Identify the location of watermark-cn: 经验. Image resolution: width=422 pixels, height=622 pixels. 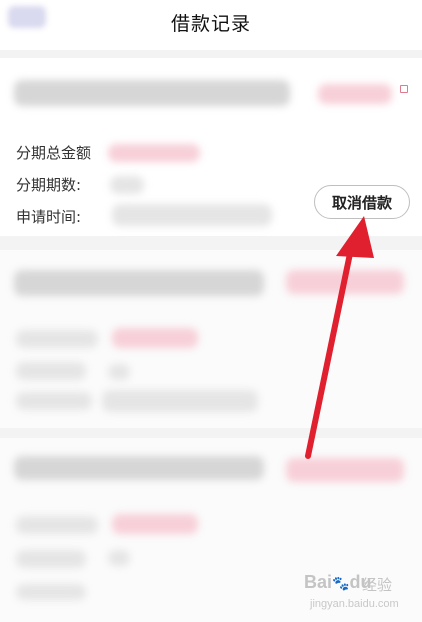
(377, 585).